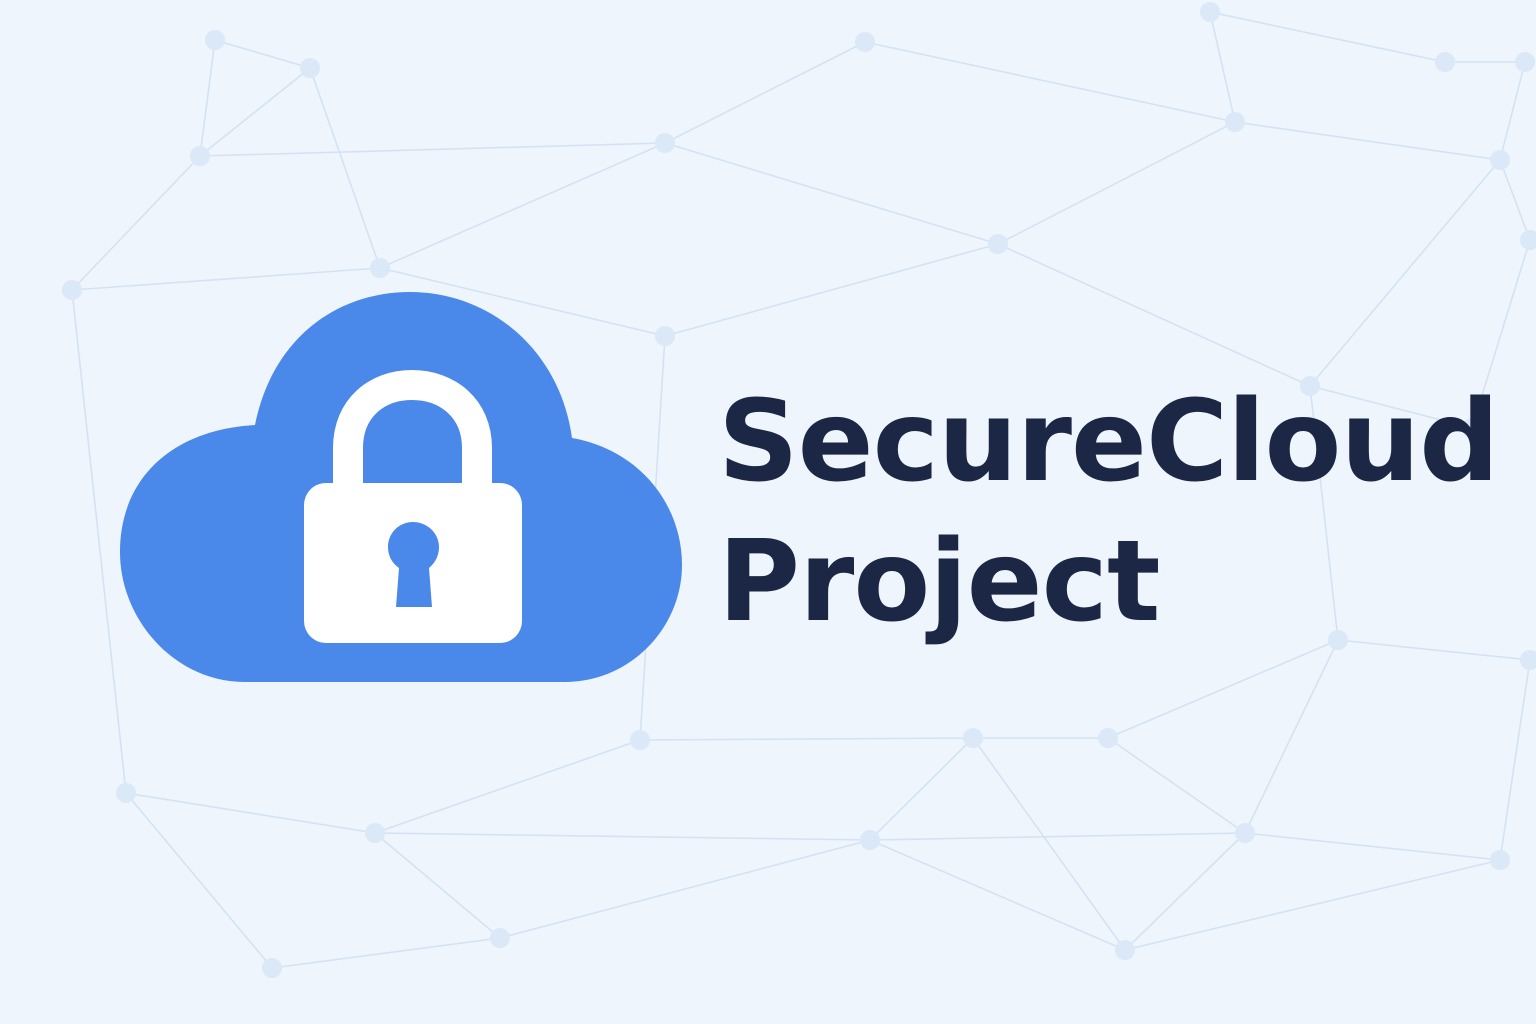 This screenshot has height=1024, width=1536. What do you see at coordinates (1108, 512) in the screenshot?
I see `brand-title: SecureCloud Project` at bounding box center [1108, 512].